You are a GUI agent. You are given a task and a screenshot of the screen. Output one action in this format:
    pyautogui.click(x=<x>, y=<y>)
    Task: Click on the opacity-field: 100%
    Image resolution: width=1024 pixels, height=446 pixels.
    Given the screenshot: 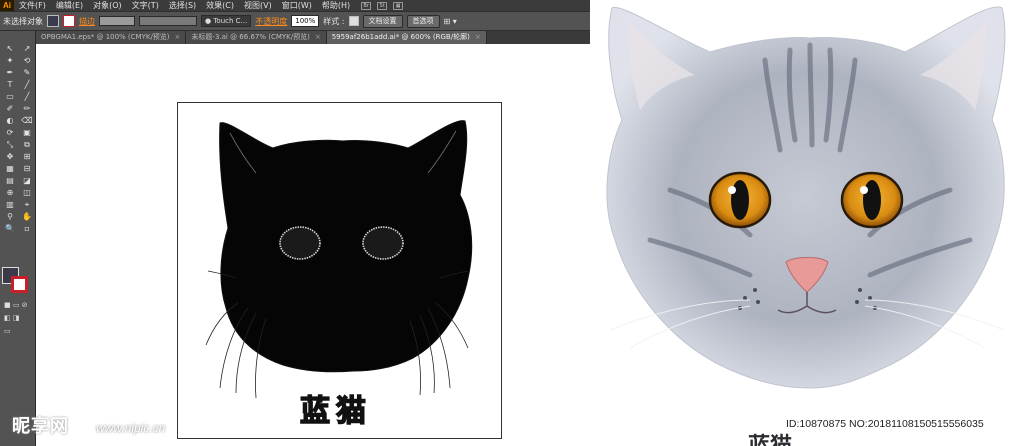 What is the action you would take?
    pyautogui.click(x=305, y=21)
    